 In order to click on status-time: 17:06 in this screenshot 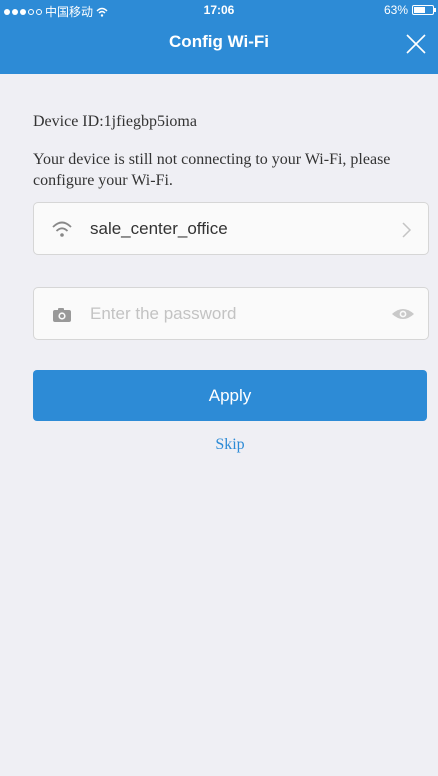, I will do `click(219, 10)`.